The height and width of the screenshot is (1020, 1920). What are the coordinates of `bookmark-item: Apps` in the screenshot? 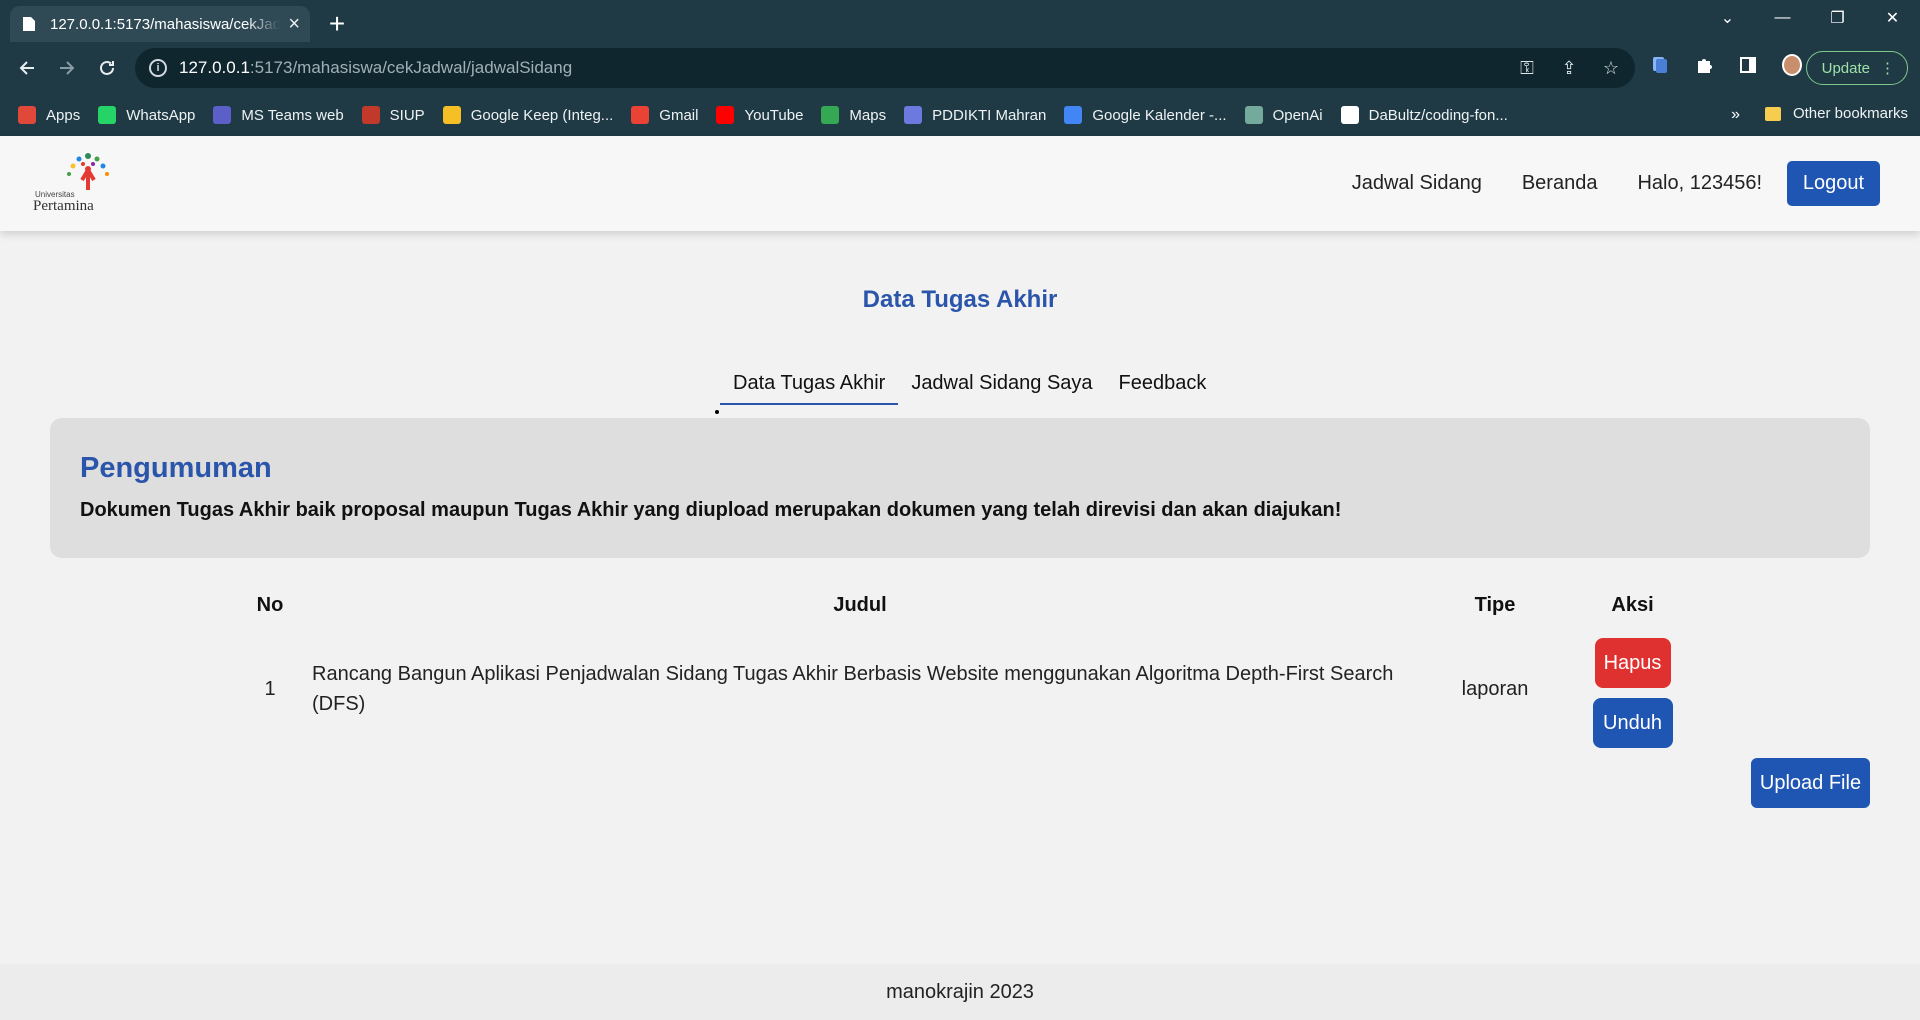 It's located at (49, 115).